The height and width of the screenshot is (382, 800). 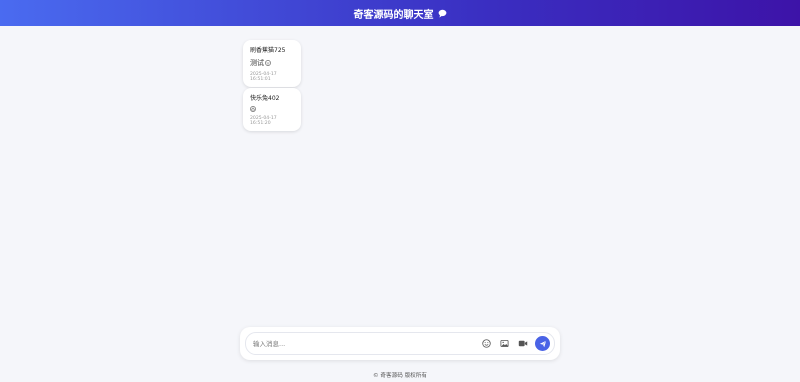 I want to click on video-icon, so click(x=522, y=343).